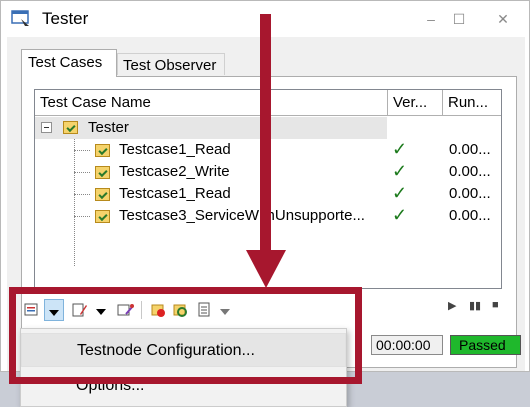 The image size is (530, 407). Describe the element at coordinates (211, 128) in the screenshot. I see `tree-root-row: Tester` at that location.